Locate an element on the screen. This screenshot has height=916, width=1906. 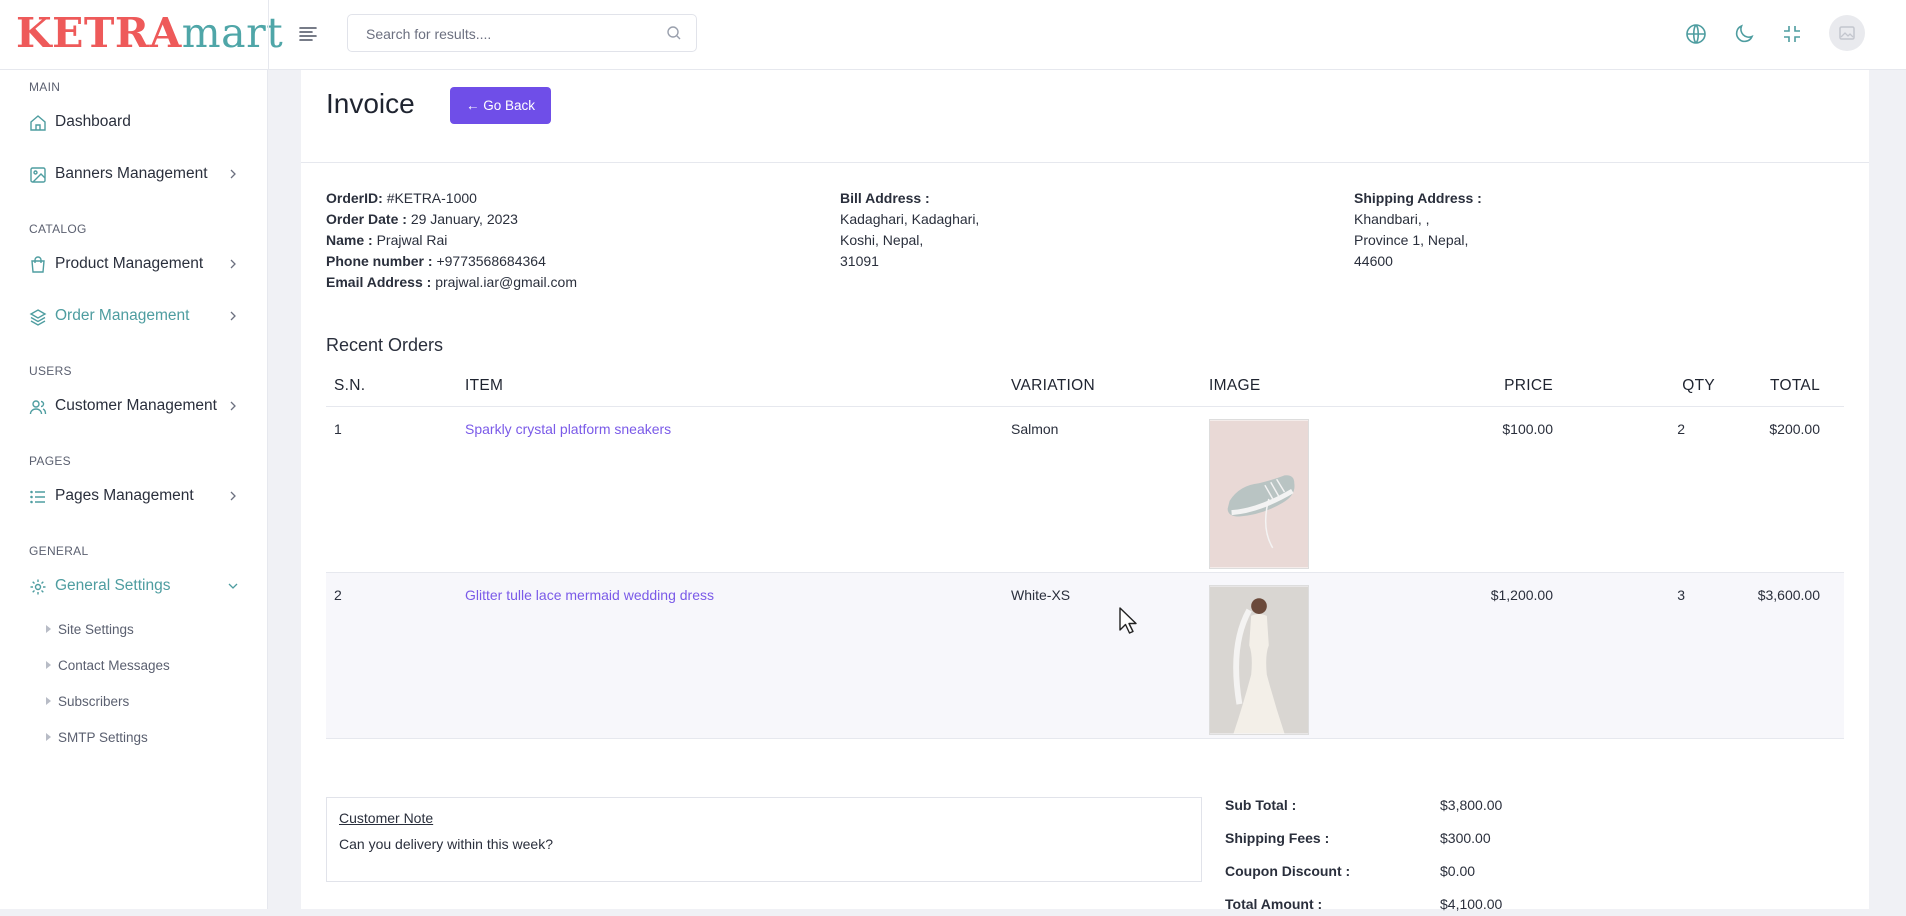
header-divider is located at coordinates (268, 35).